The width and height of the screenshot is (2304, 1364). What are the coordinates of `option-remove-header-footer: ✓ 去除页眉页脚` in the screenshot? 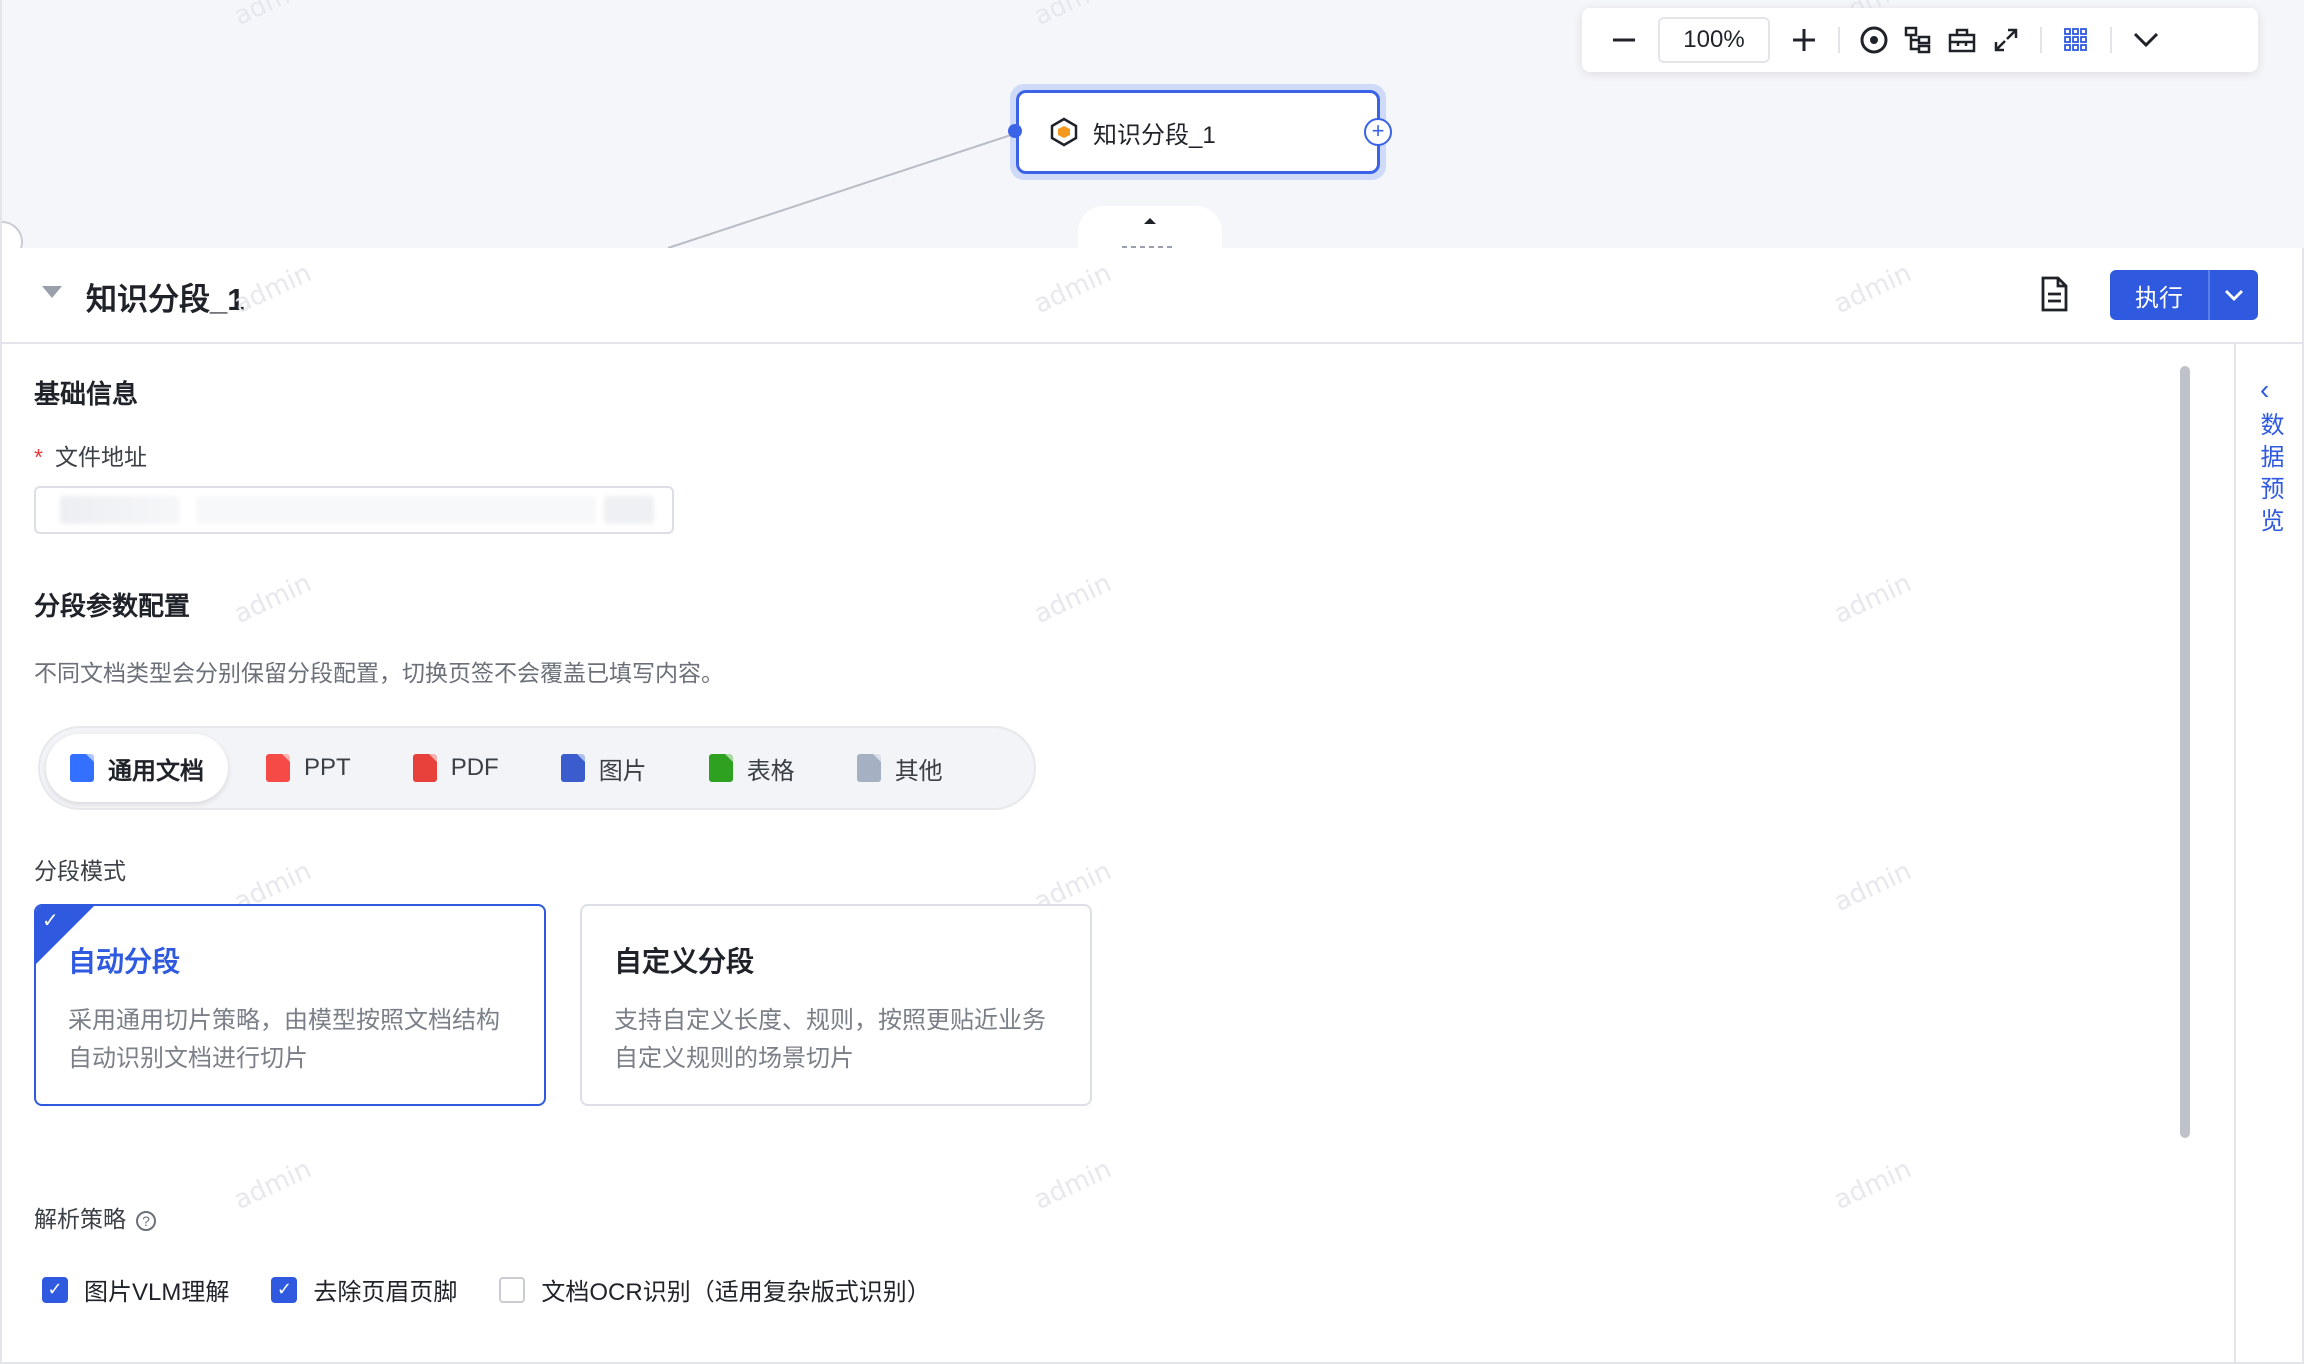 It's located at (364, 1289).